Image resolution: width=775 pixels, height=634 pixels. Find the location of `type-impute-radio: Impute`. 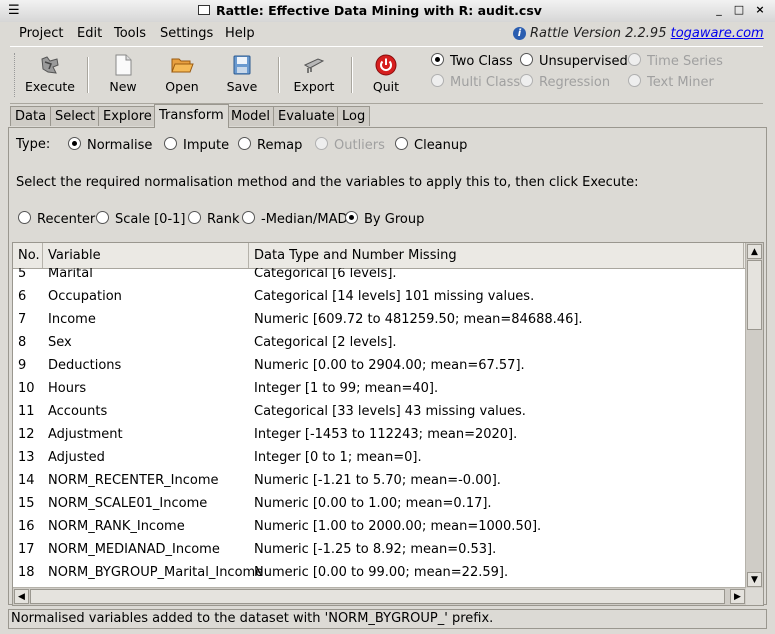

type-impute-radio: Impute is located at coordinates (196, 145).